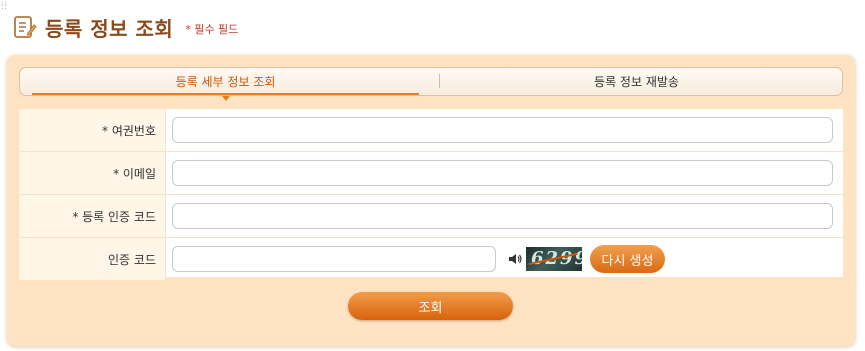 This screenshot has width=865, height=351. I want to click on form-row-captcha: 인증 코드 6299 다시 생성, so click(431, 259).